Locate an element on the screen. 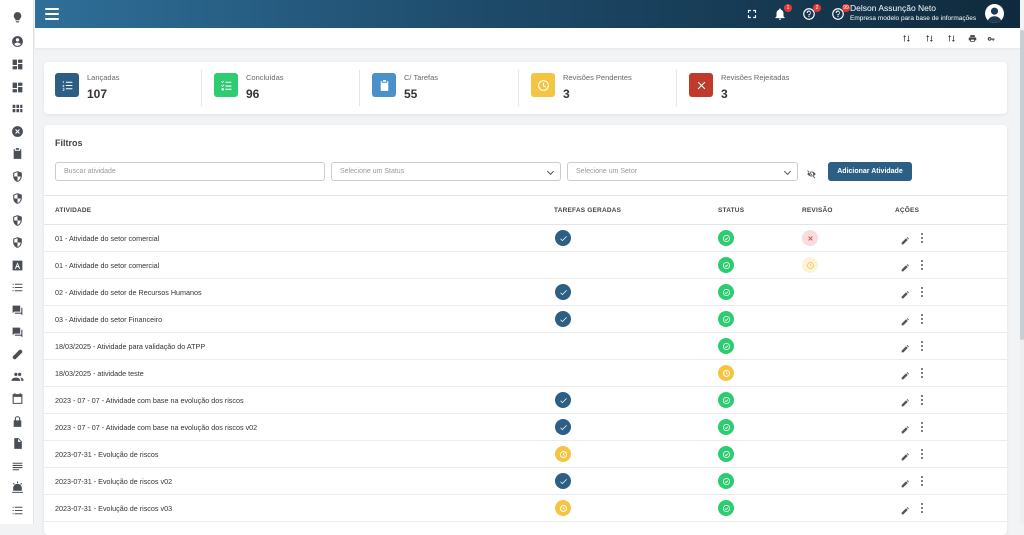 This screenshot has width=1024, height=535. font-icon is located at coordinates (17, 265).